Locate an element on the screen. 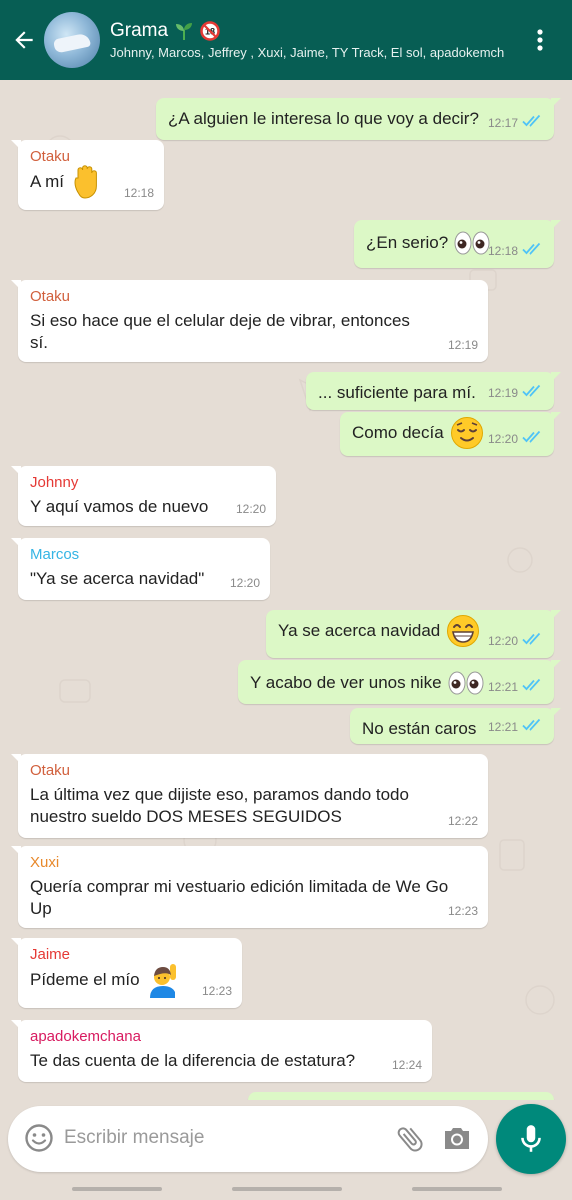  voice-message-button is located at coordinates (531, 1139).